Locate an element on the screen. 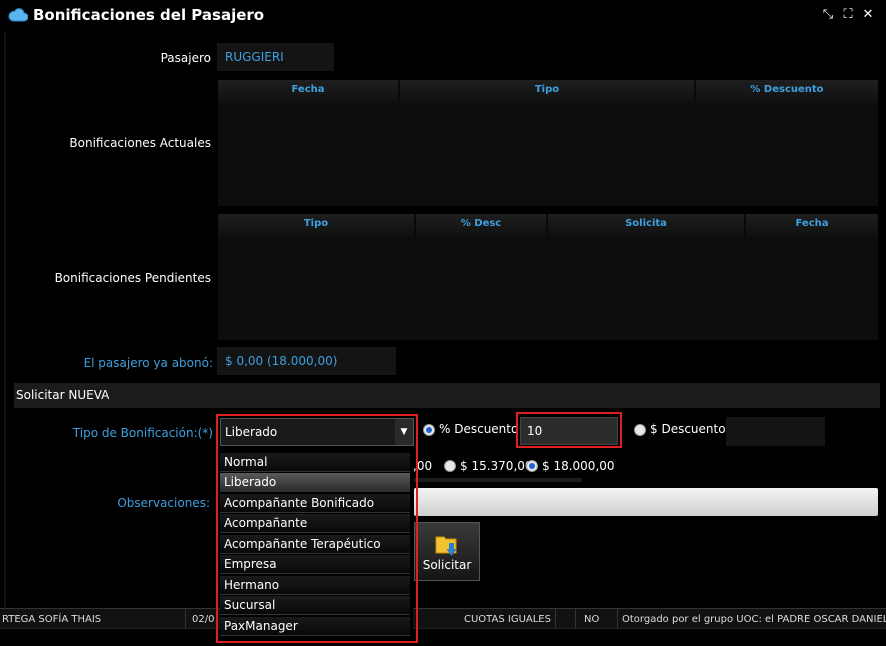 The height and width of the screenshot is (646, 886). pending-bonus-label: Bonificaciones Pendientes is located at coordinates (132, 278).